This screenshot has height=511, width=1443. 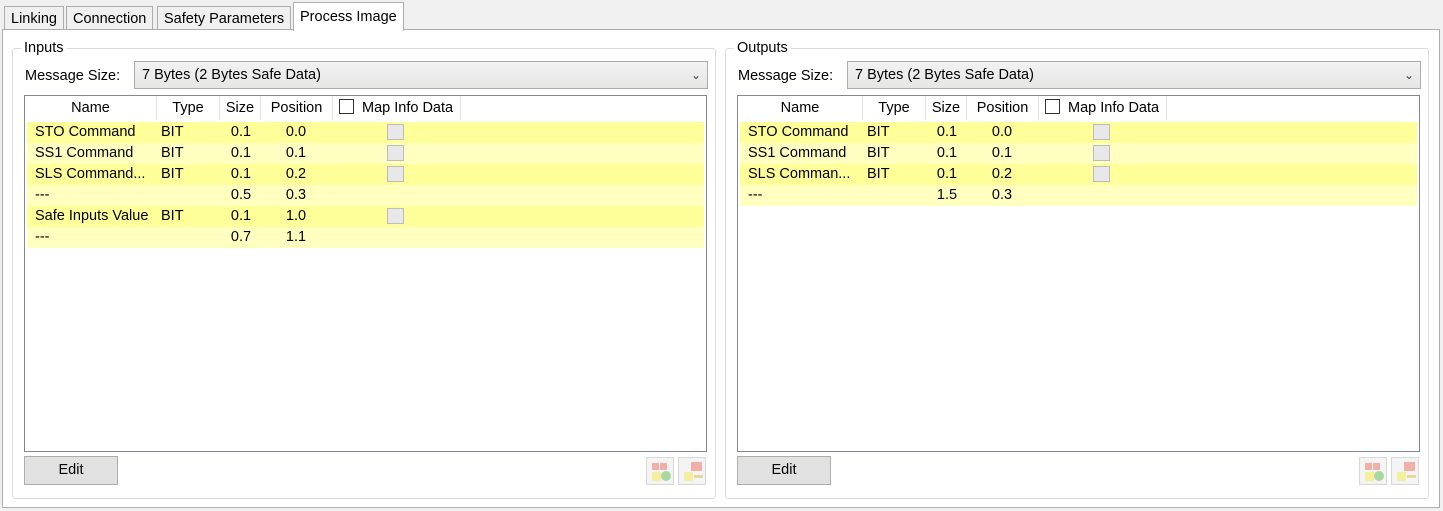 What do you see at coordinates (241, 237) in the screenshot?
I see `cell-size: 0.7` at bounding box center [241, 237].